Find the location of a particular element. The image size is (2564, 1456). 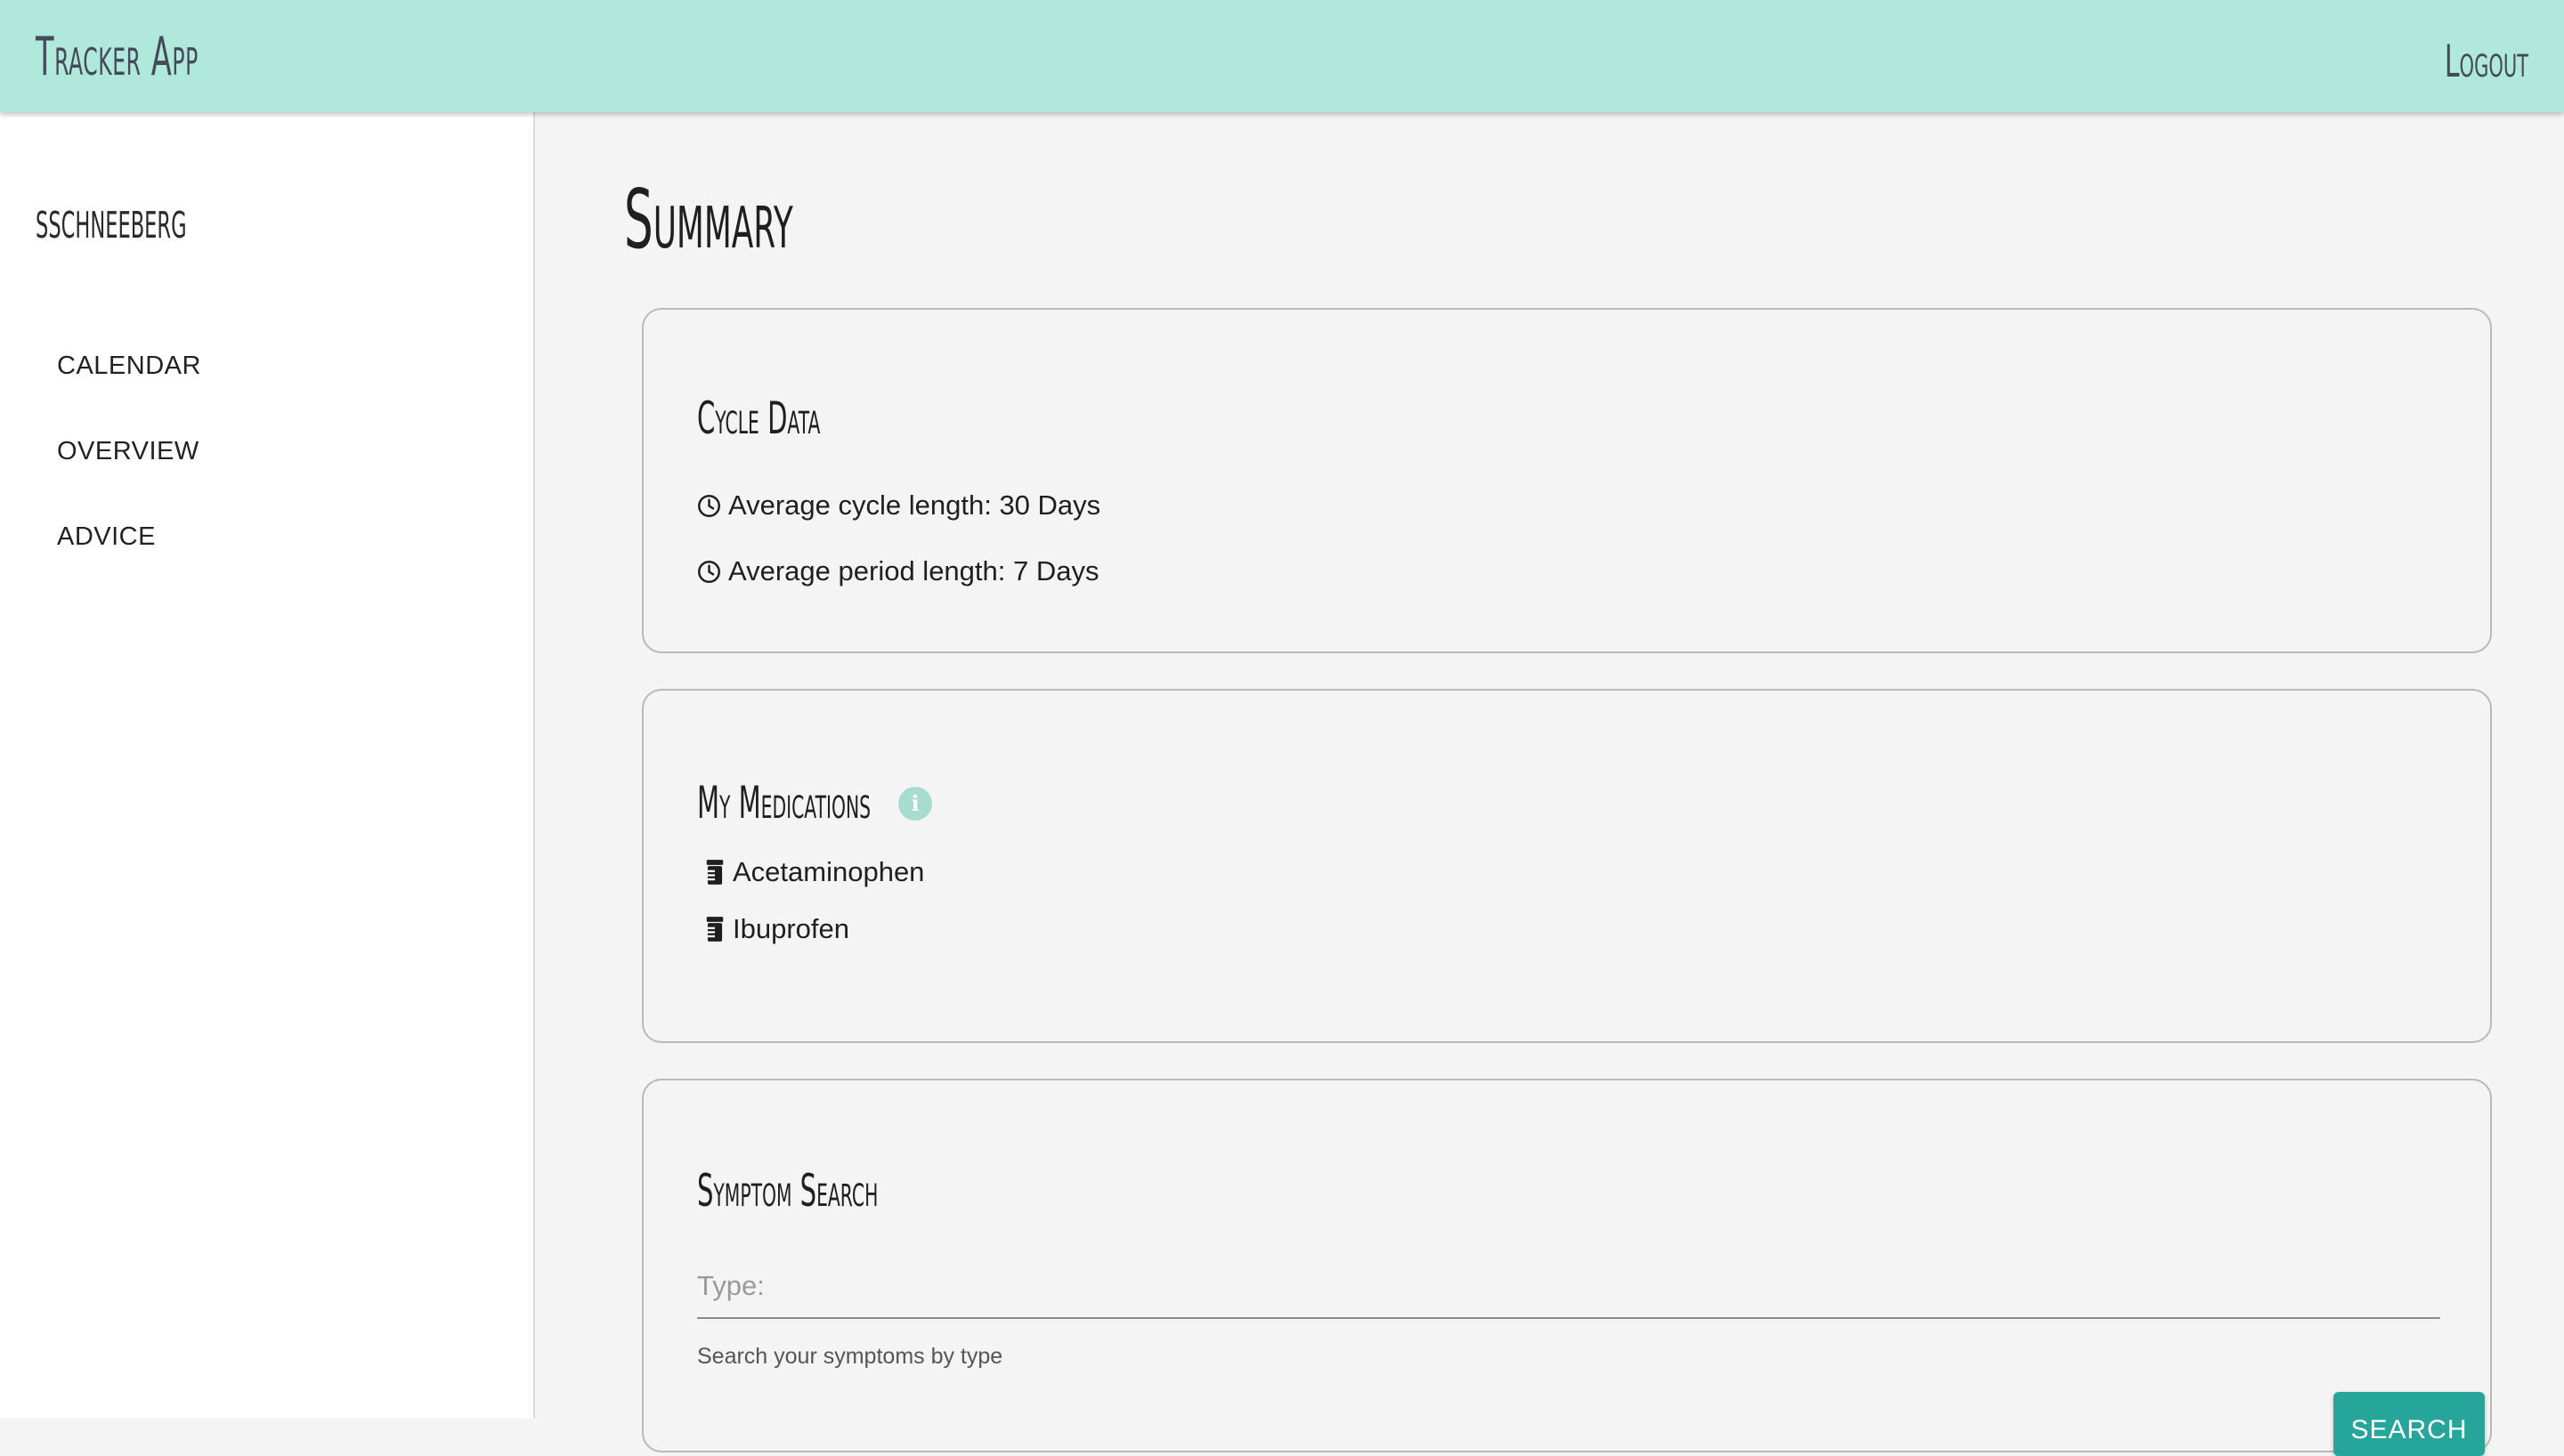

sidebar-item-overview: OVERVIEW is located at coordinates (266, 463).